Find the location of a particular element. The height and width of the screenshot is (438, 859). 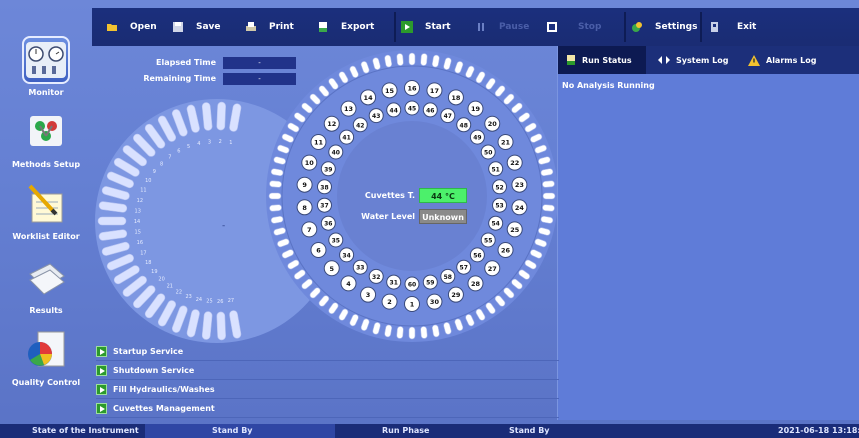

svg-text: 36 is located at coordinates (328, 224).